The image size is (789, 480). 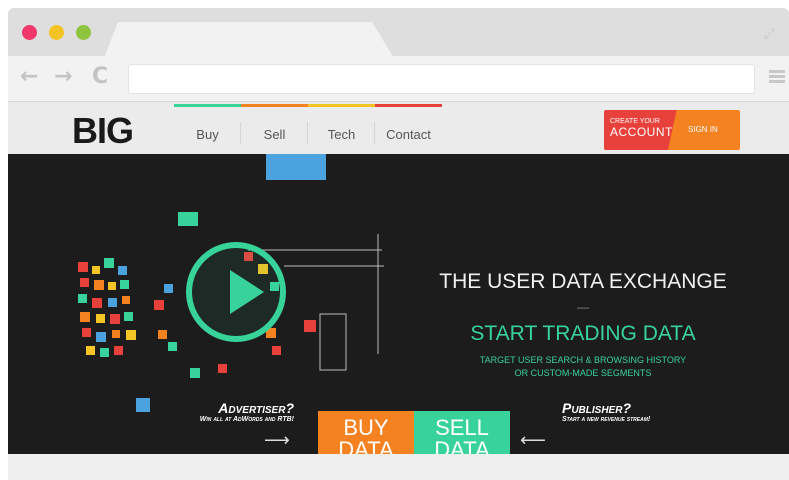 I want to click on nav-label: Sell, so click(x=274, y=134).